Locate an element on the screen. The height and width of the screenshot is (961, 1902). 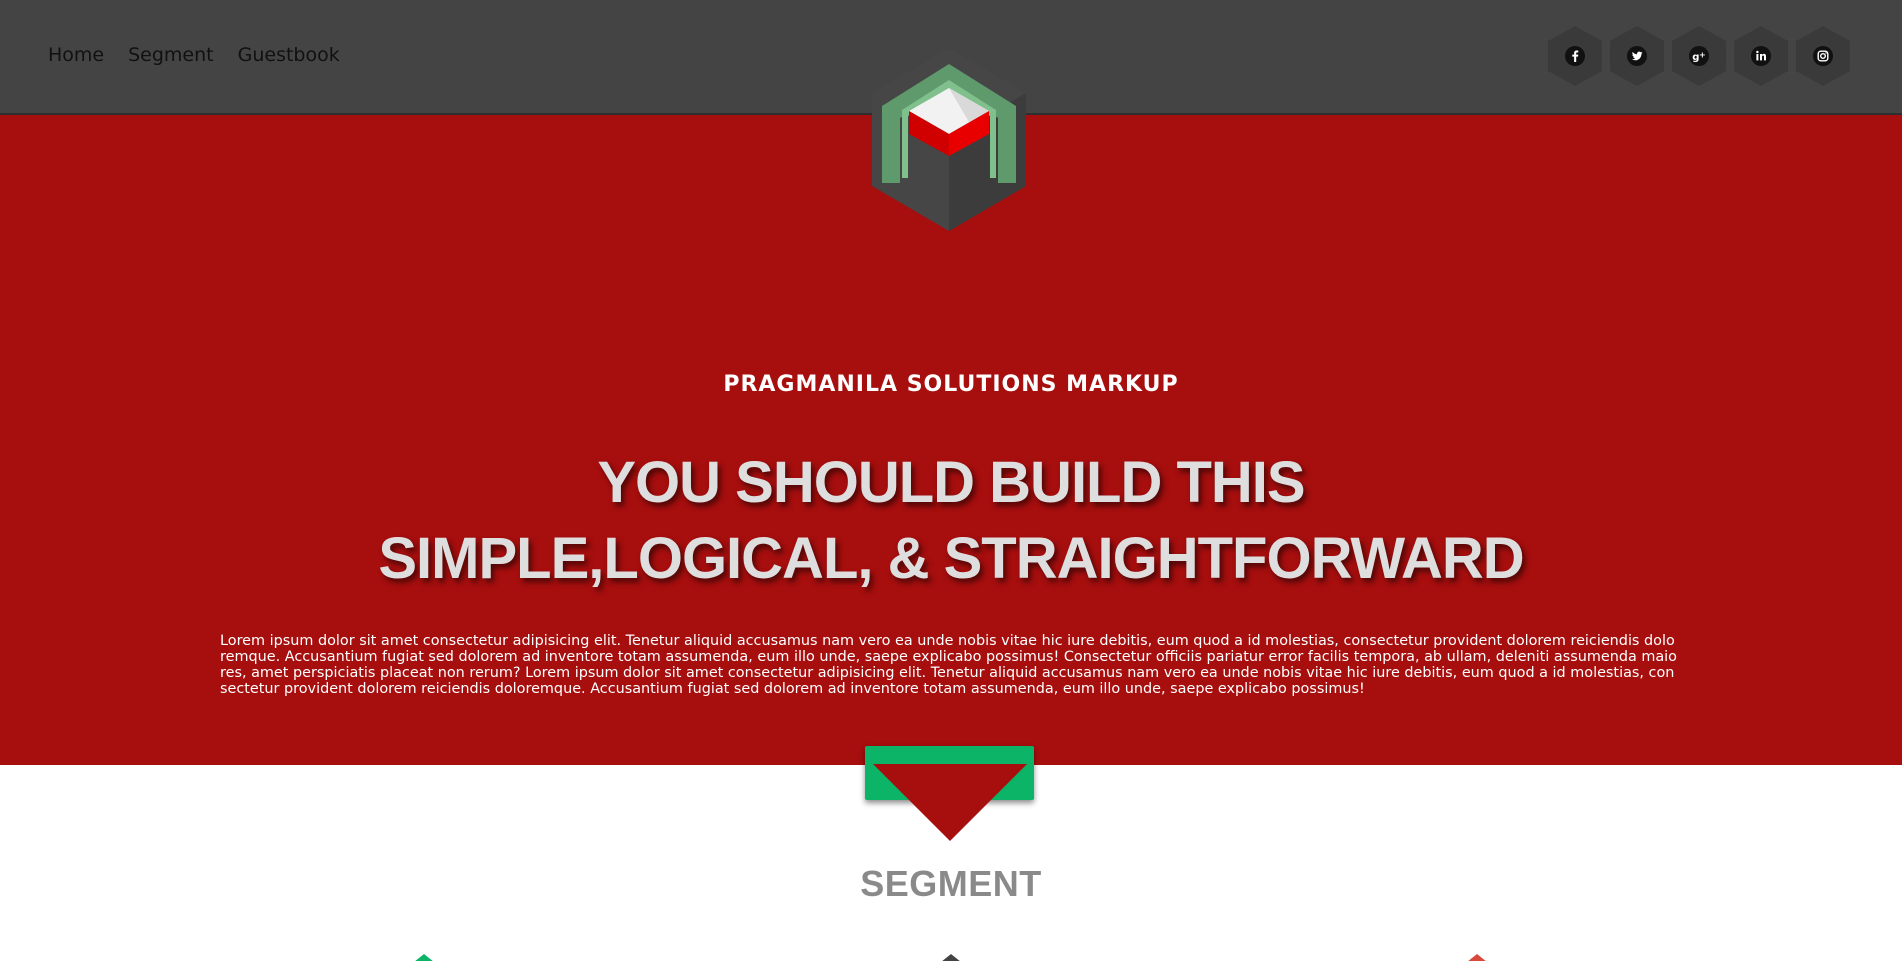
google-plus-icon: g + is located at coordinates (1699, 56).